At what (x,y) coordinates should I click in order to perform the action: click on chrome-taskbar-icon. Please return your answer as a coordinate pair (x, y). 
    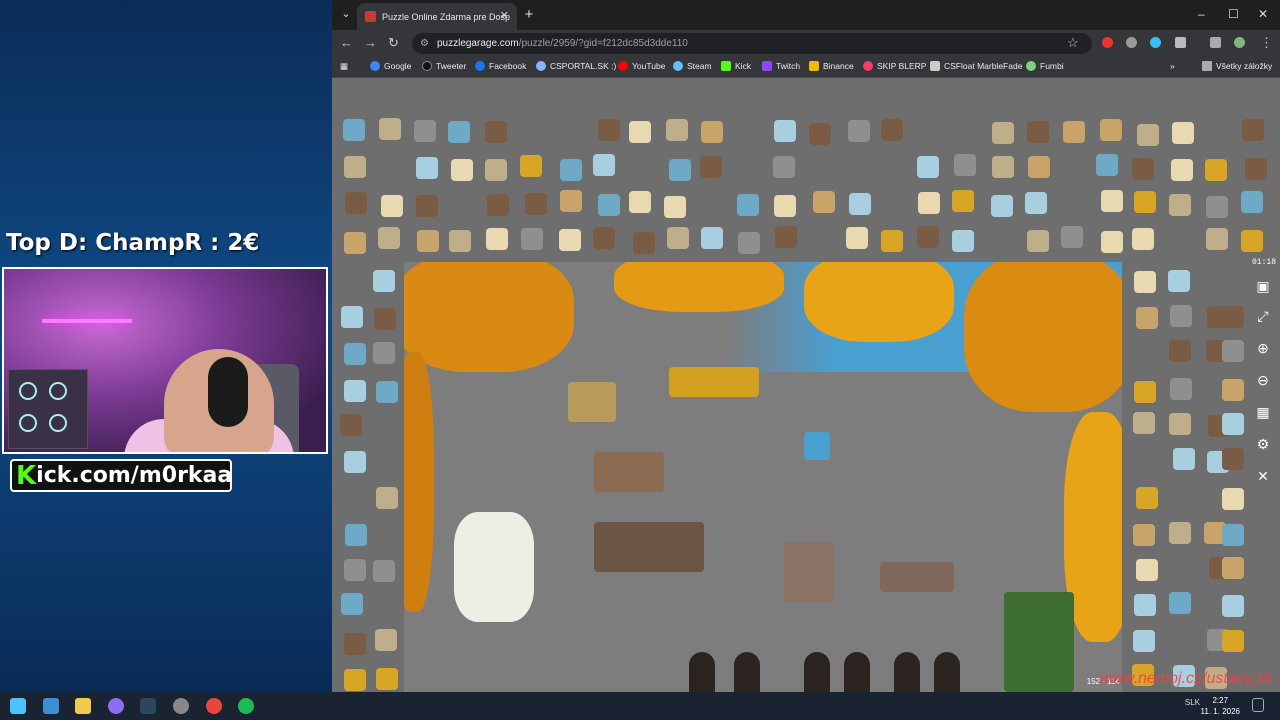
    Looking at the image, I should click on (214, 706).